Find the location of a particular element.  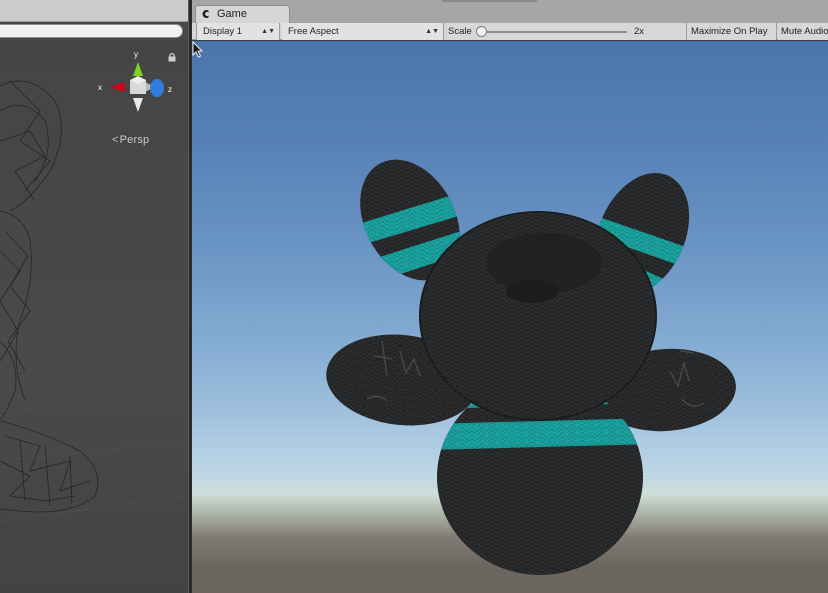

mute-audio-label: Mute Audio is located at coordinates (804, 31).